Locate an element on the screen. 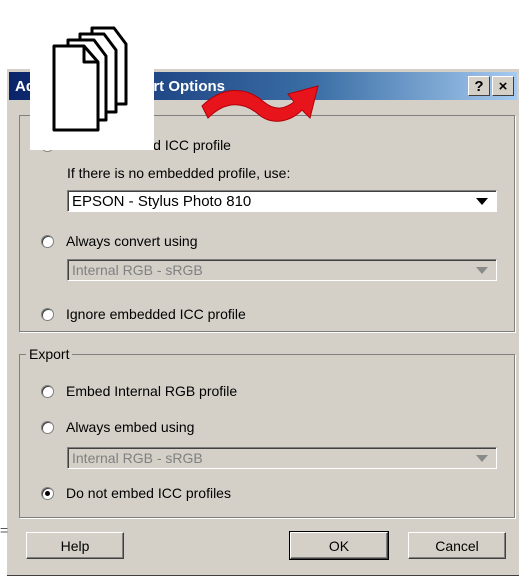  red-curved-arrow-icon is located at coordinates (265, 124).